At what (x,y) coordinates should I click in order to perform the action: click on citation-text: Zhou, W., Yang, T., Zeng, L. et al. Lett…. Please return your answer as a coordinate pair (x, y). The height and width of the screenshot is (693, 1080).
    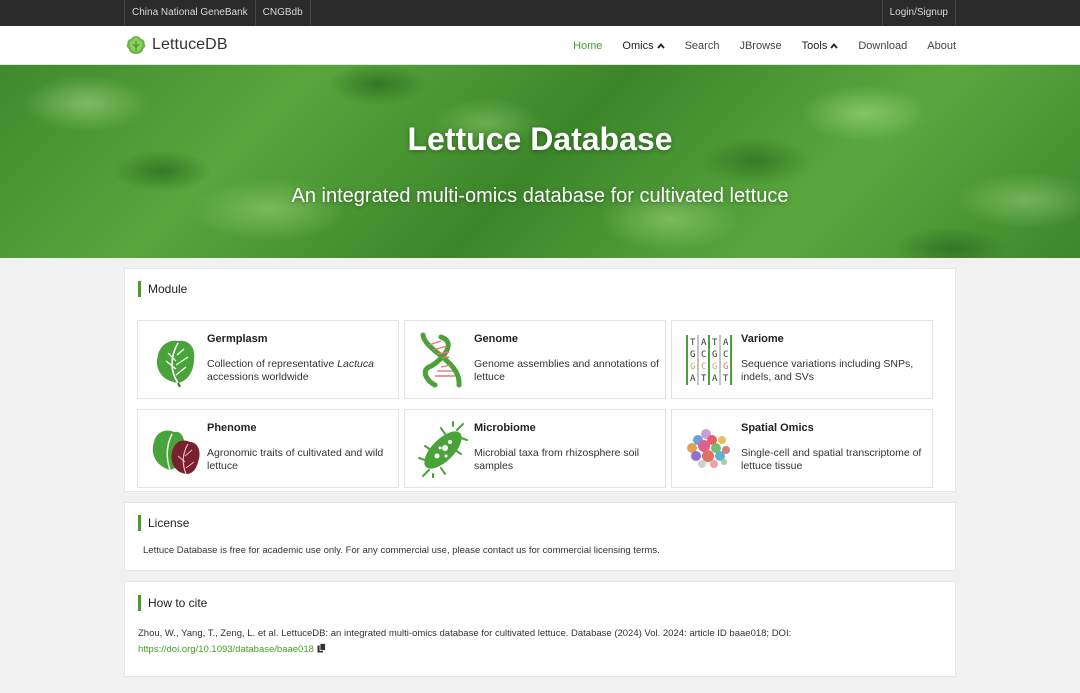
    Looking at the image, I should click on (543, 642).